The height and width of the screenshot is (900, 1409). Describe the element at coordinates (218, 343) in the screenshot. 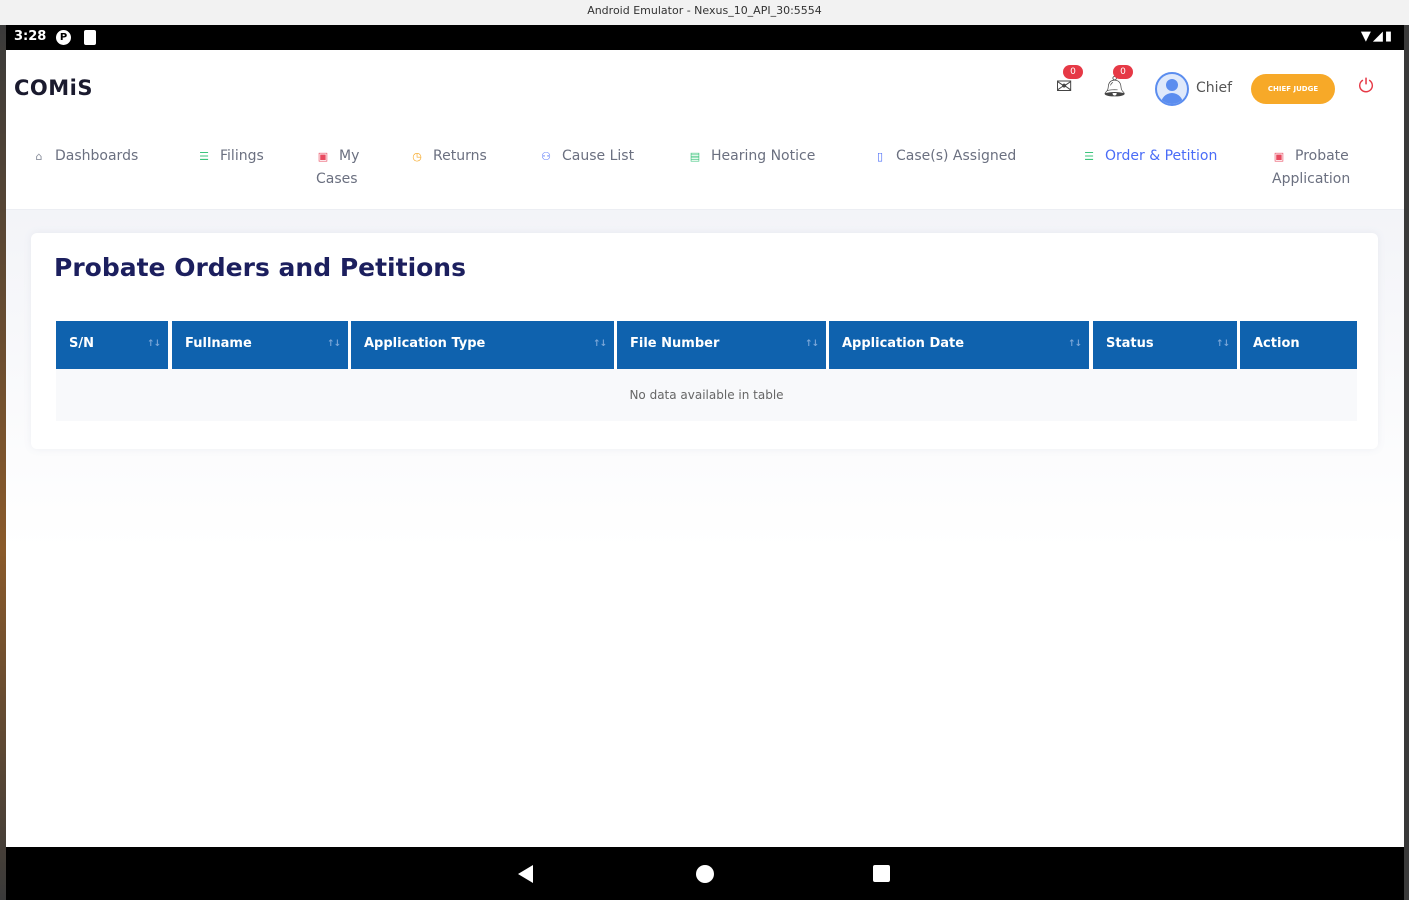

I see `column-header-label: Fullname` at that location.